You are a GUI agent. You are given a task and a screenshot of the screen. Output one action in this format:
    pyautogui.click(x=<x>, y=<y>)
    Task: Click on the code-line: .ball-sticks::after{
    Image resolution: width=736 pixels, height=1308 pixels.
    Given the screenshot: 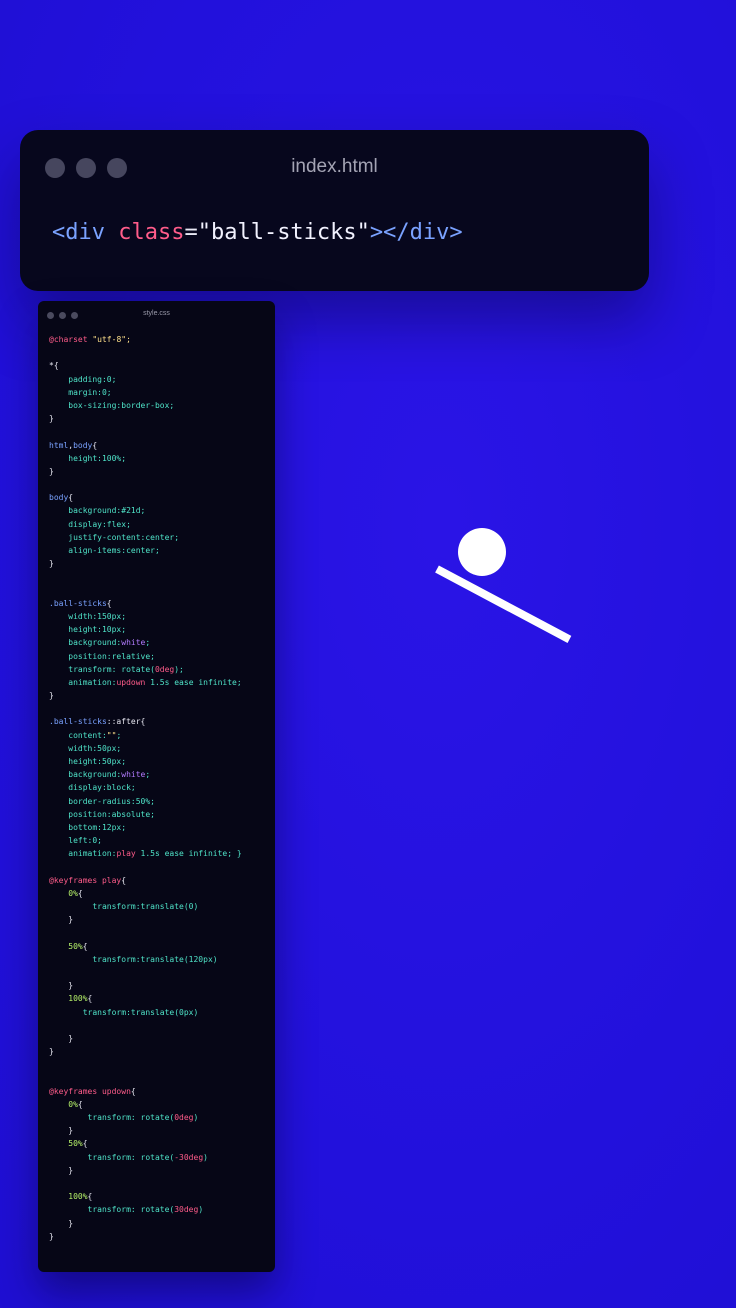 What is the action you would take?
    pyautogui.click(x=159, y=721)
    